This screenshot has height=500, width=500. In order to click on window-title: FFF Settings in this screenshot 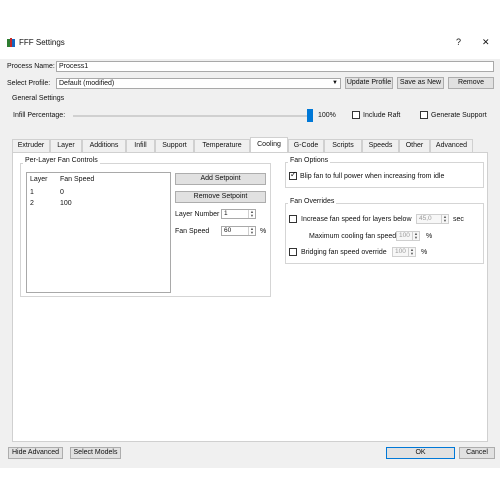, I will do `click(42, 42)`.